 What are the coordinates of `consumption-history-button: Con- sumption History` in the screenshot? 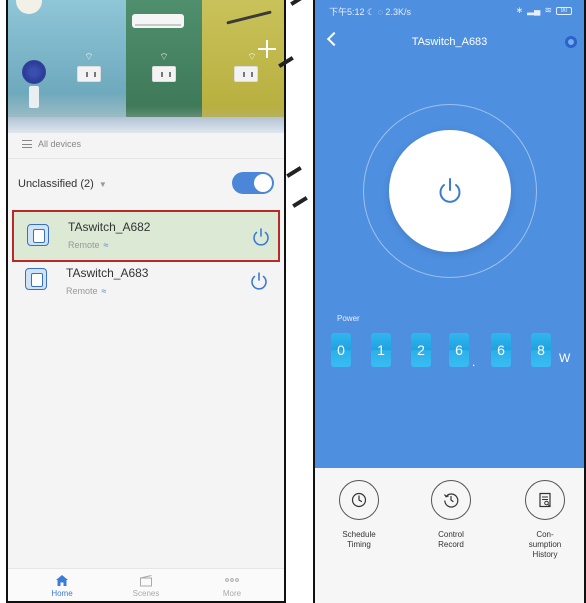 It's located at (544, 520).